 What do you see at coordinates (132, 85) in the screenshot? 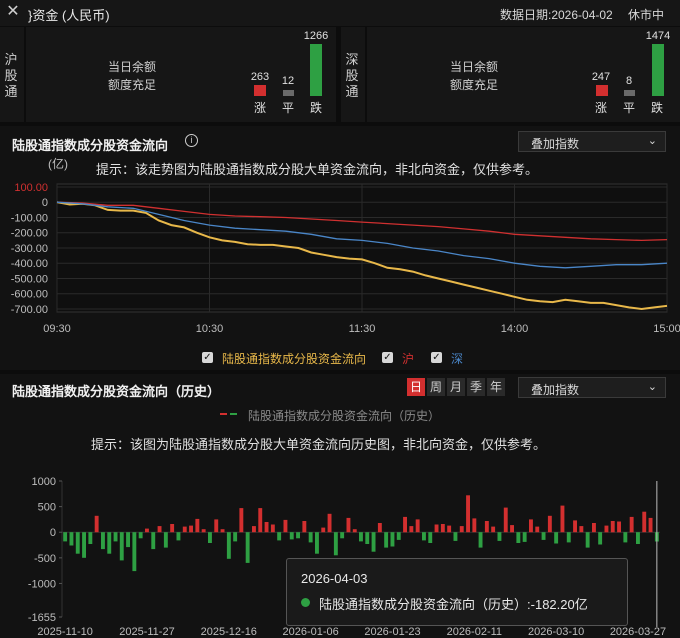
I see `quota-value: 额度充足` at bounding box center [132, 85].